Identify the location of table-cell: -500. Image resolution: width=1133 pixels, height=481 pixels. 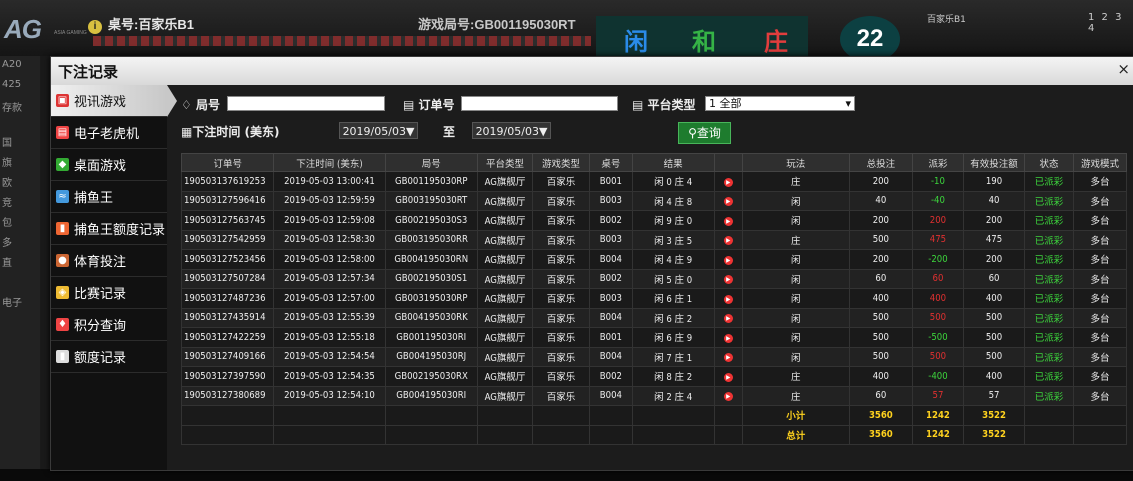
(938, 337).